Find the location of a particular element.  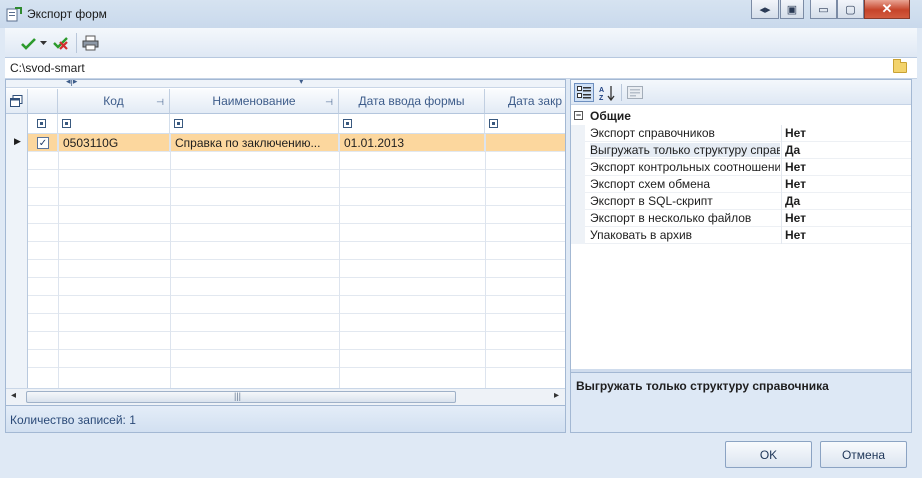

property-description: Выгружать только структуру справочника is located at coordinates (741, 402).